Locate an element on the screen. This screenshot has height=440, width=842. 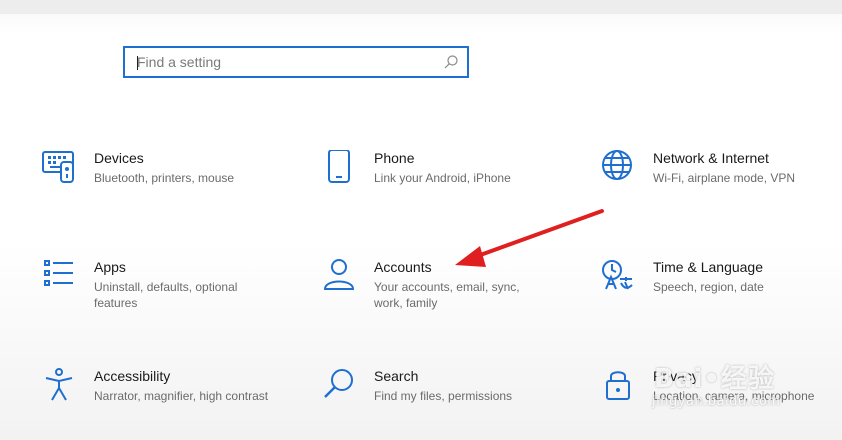
apps-list-icon is located at coordinates (58, 273).